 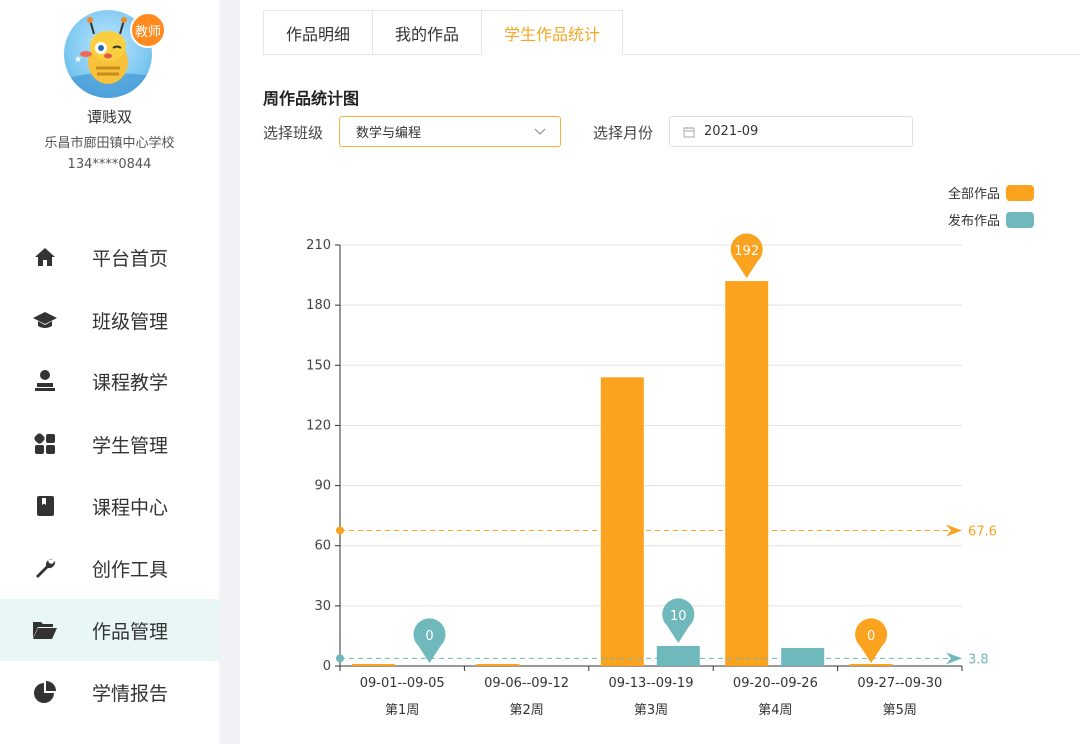 What do you see at coordinates (109, 164) in the screenshot?
I see `user-phone: 134****0844` at bounding box center [109, 164].